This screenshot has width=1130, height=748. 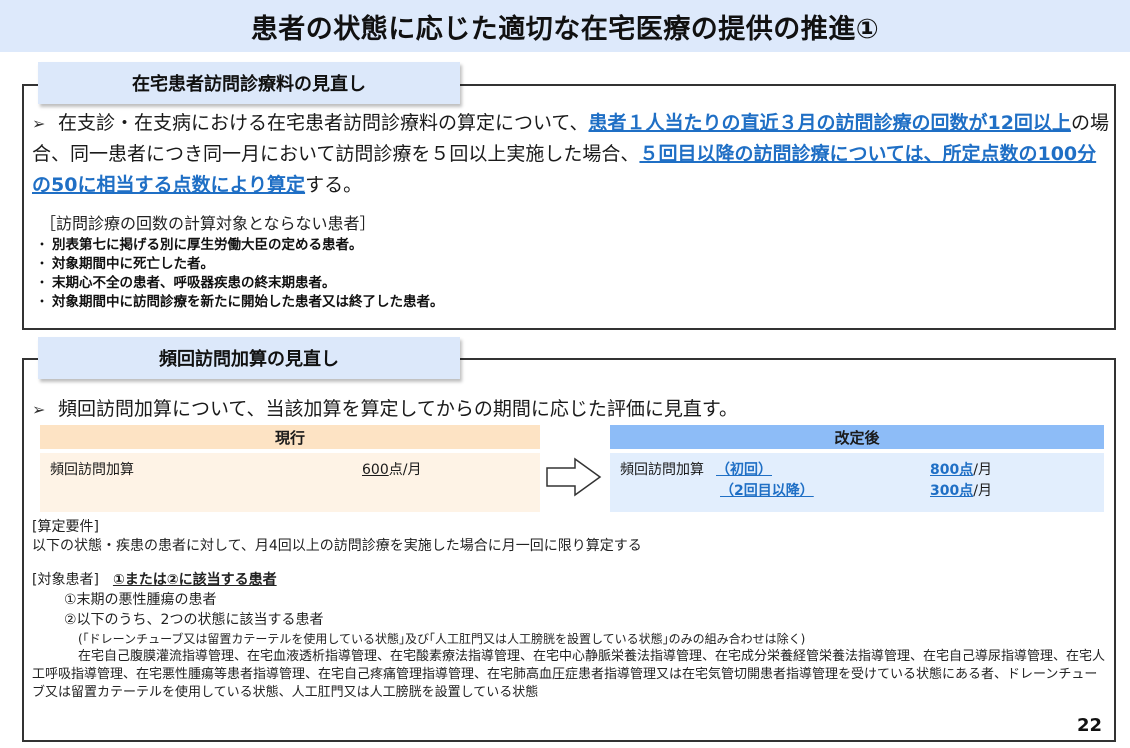 What do you see at coordinates (194, 283) in the screenshot?
I see `exclusion-text: 末期心不全の患者、呼吸器疾患の終末期患者。` at bounding box center [194, 283].